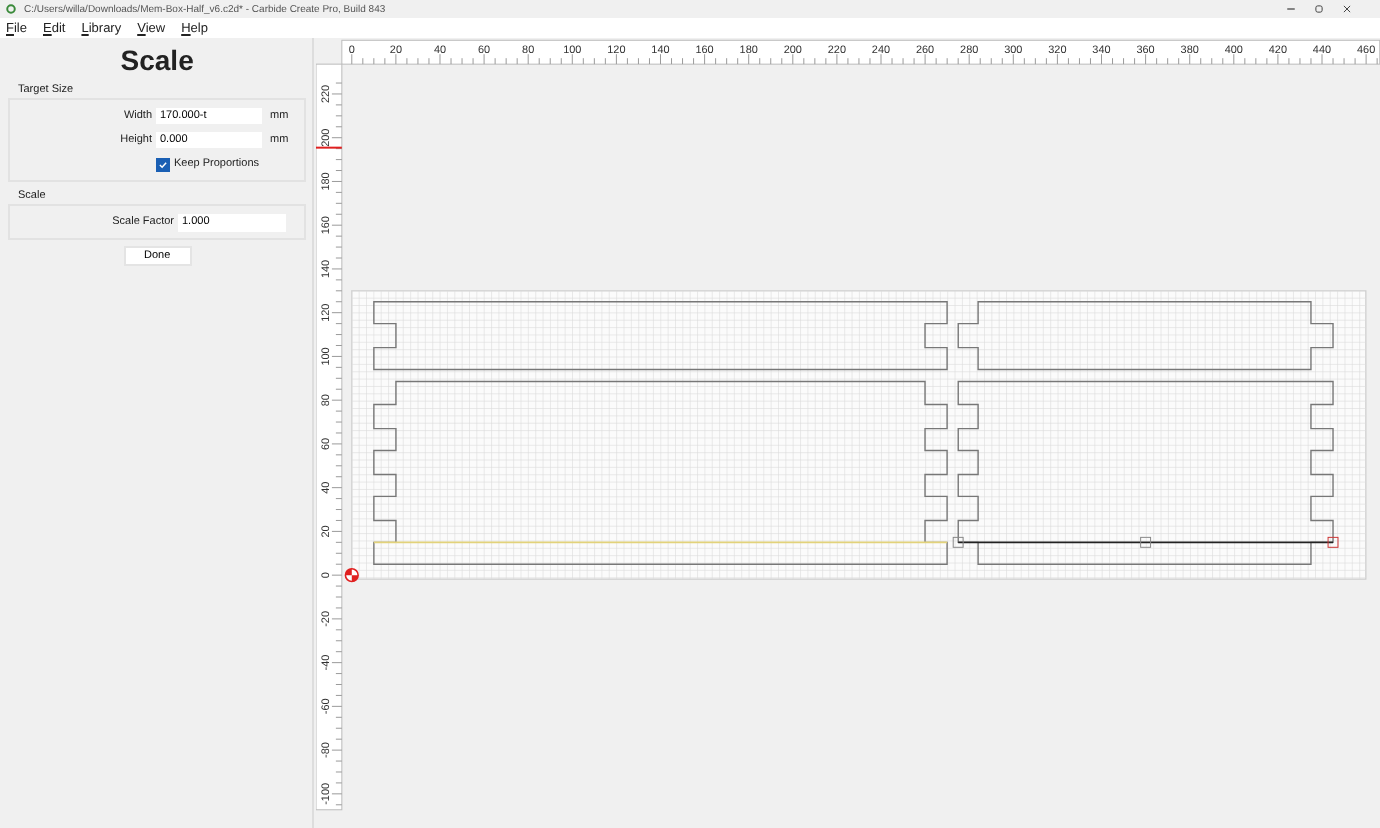 This screenshot has width=1380, height=828. I want to click on restore-icon, so click(1319, 9).